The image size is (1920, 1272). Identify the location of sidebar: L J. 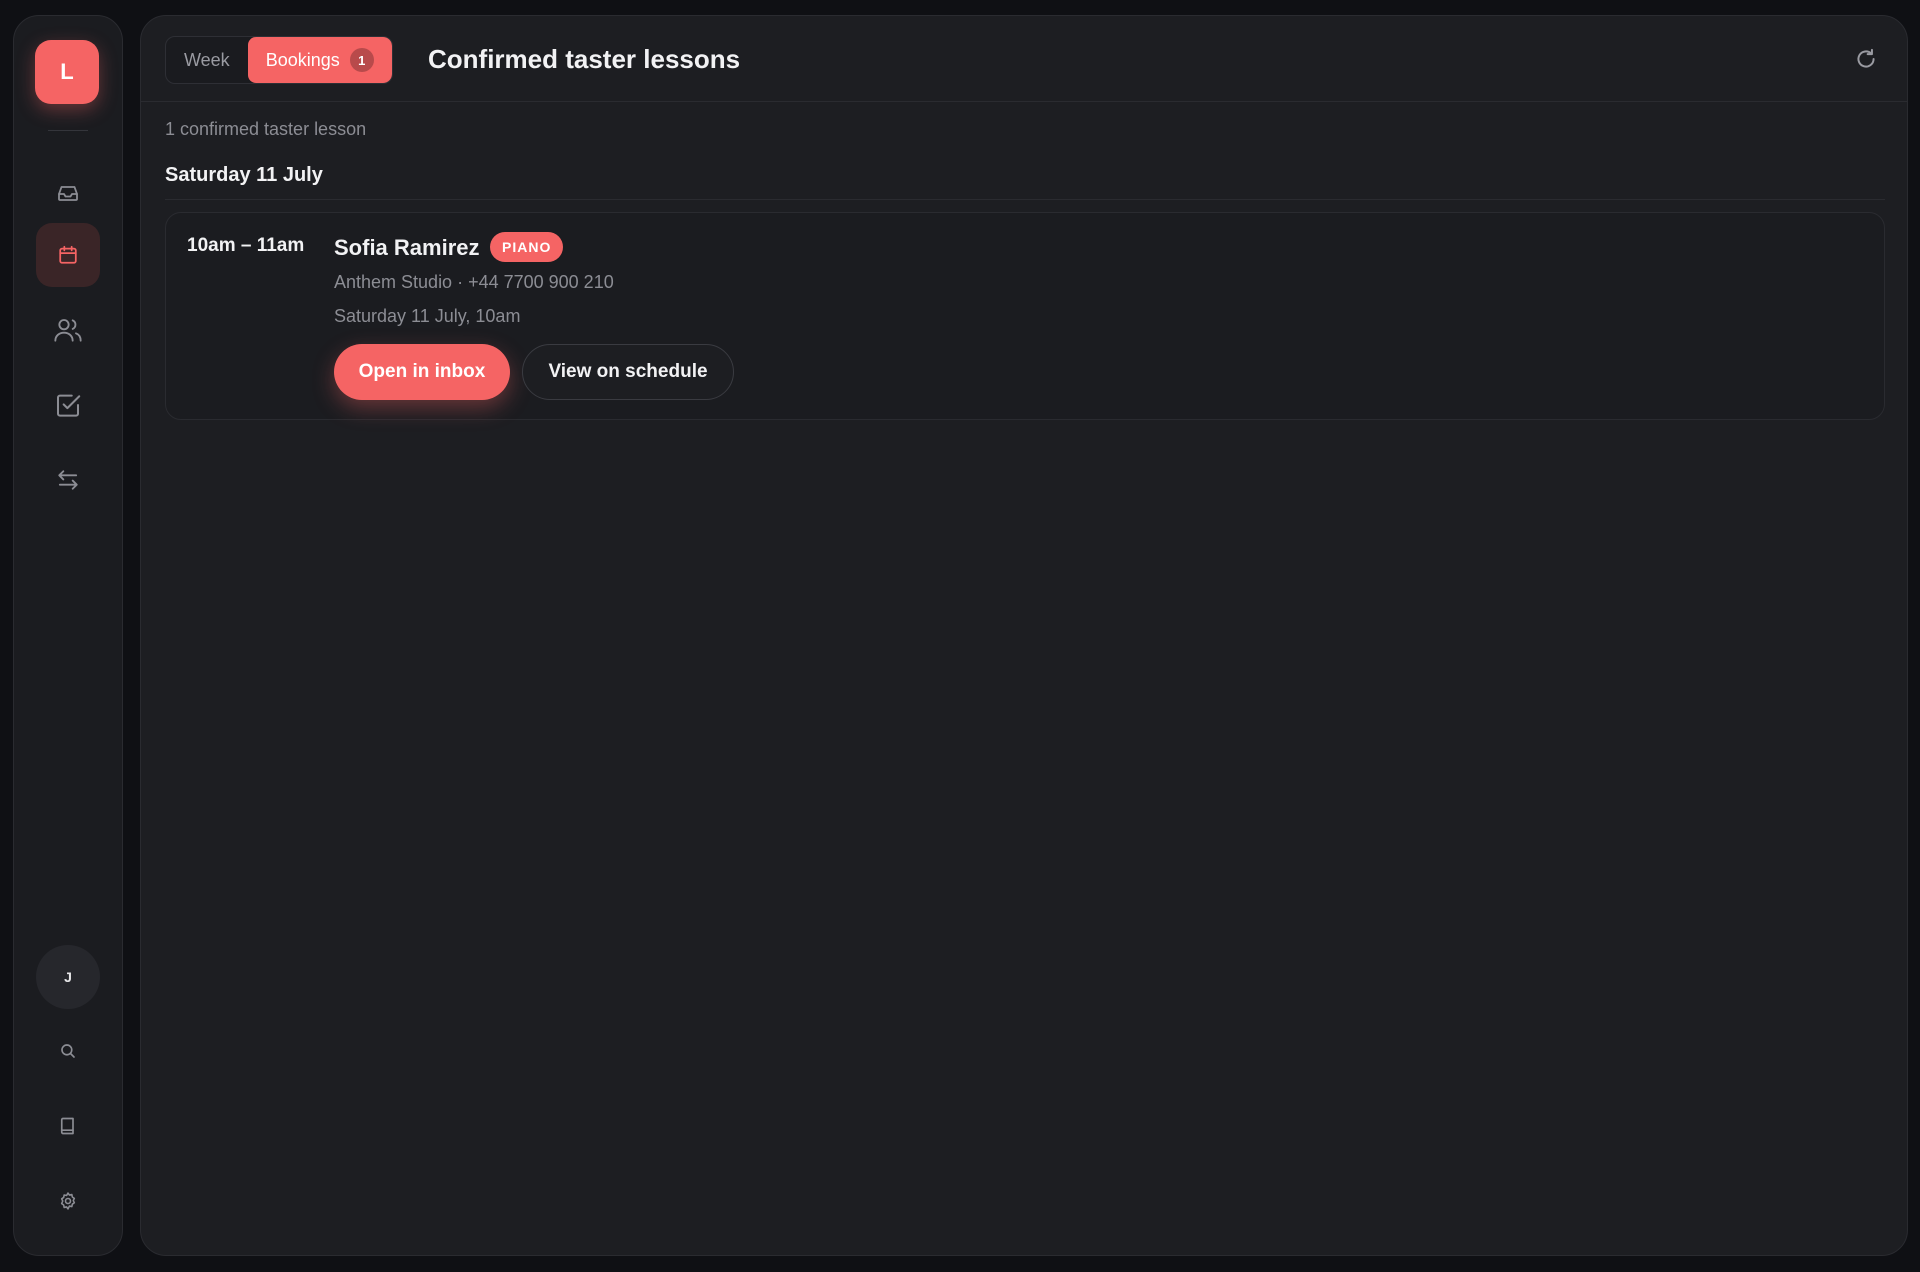
(68, 635).